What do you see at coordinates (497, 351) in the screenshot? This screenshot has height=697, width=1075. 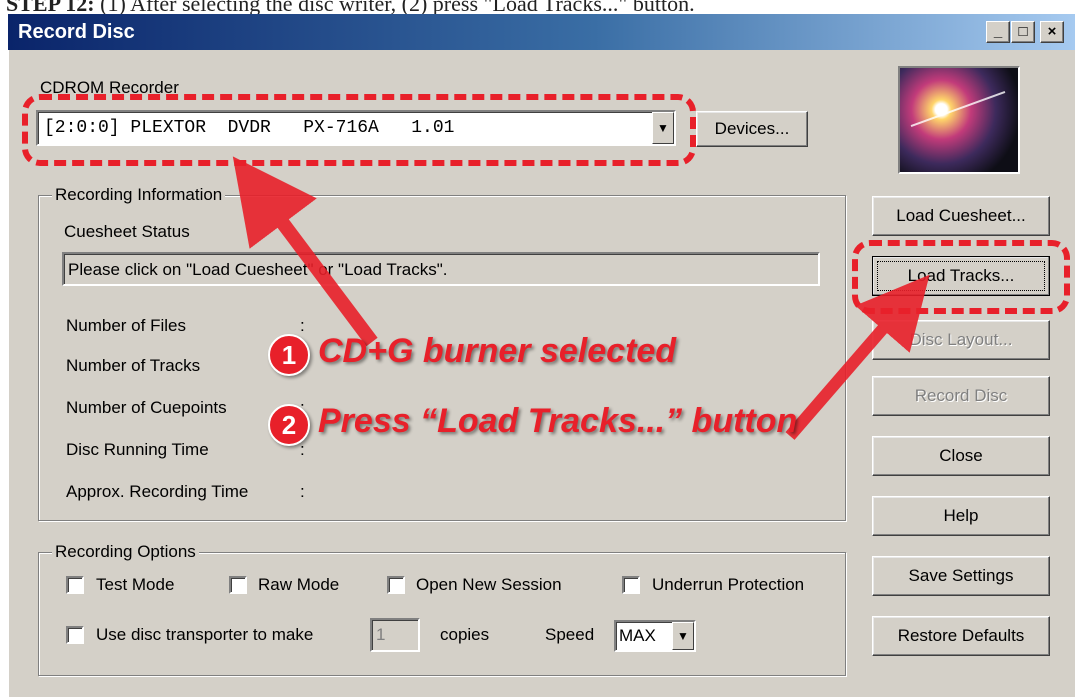 I see `step1-annotation-text: CD+G burner selected` at bounding box center [497, 351].